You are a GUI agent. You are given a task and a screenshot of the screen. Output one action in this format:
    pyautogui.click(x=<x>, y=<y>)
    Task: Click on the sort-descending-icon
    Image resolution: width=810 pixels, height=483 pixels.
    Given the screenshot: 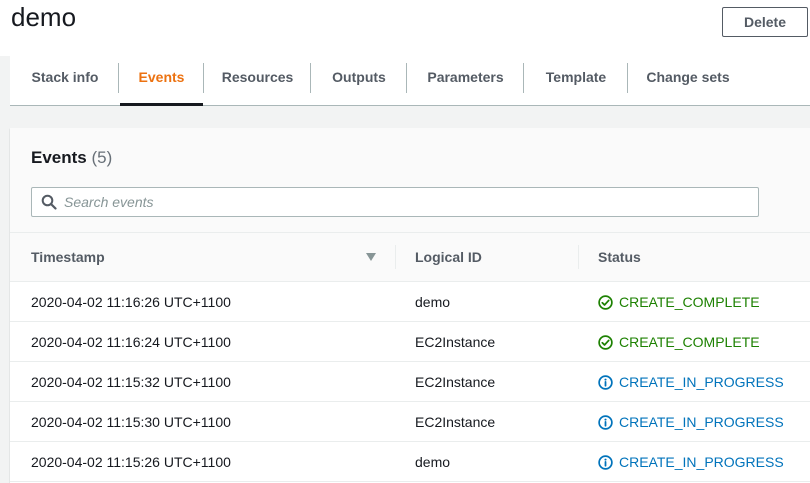 What is the action you would take?
    pyautogui.click(x=371, y=257)
    